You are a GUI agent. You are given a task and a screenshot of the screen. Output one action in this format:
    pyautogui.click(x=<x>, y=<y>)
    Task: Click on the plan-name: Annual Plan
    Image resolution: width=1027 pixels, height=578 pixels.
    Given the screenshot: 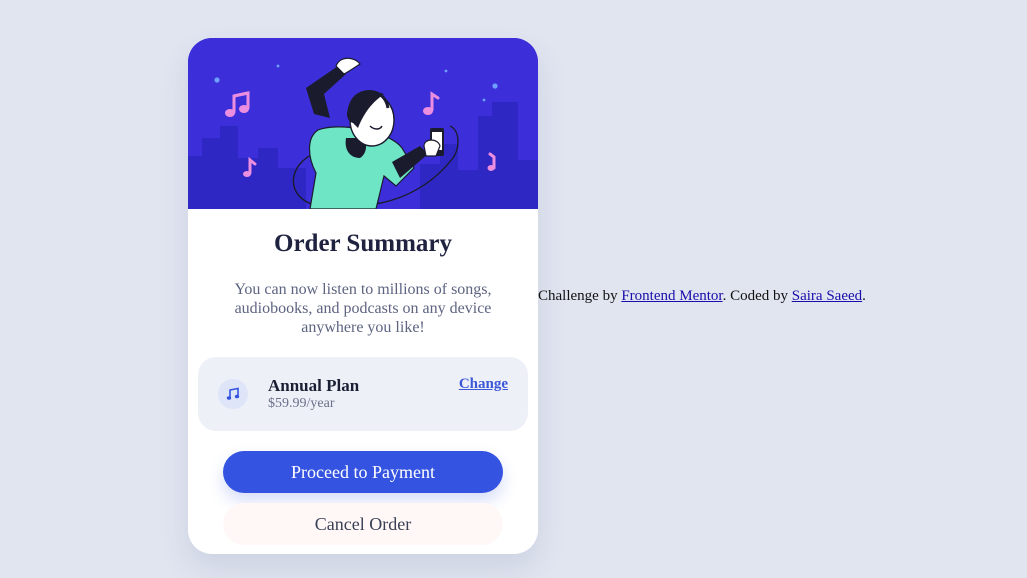 What is the action you would take?
    pyautogui.click(x=314, y=385)
    